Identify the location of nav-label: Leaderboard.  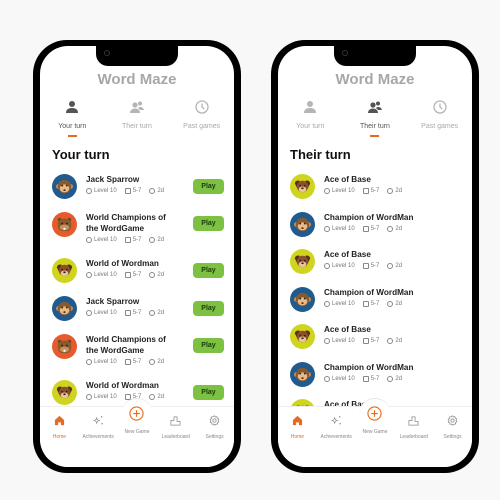
(413, 437).